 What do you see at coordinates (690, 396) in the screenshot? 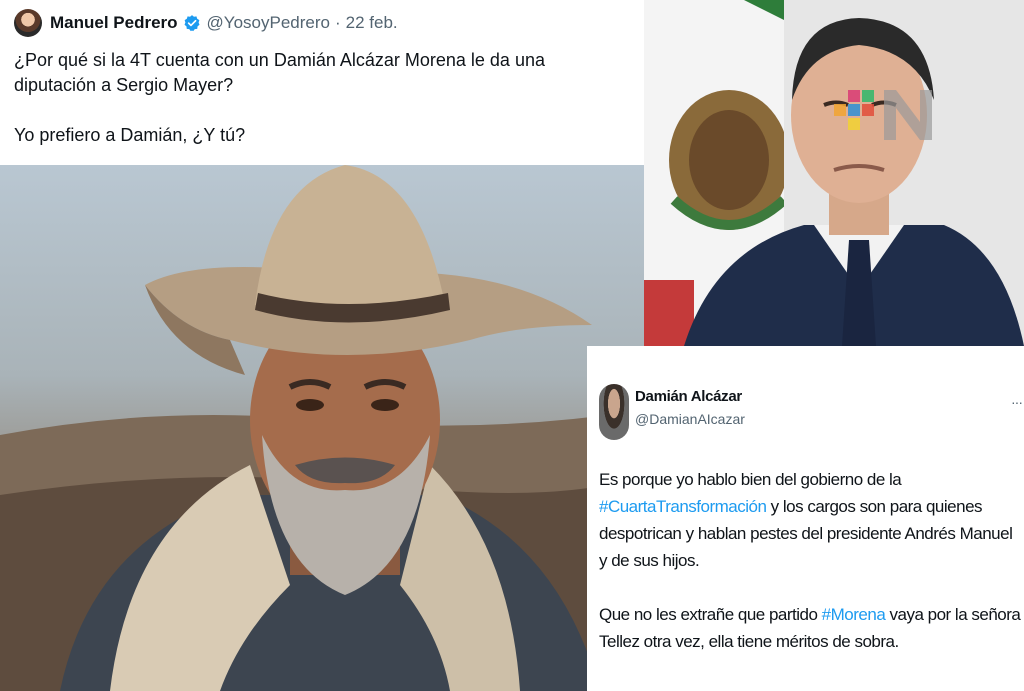
I see `author-name: Damián Alcázar` at bounding box center [690, 396].